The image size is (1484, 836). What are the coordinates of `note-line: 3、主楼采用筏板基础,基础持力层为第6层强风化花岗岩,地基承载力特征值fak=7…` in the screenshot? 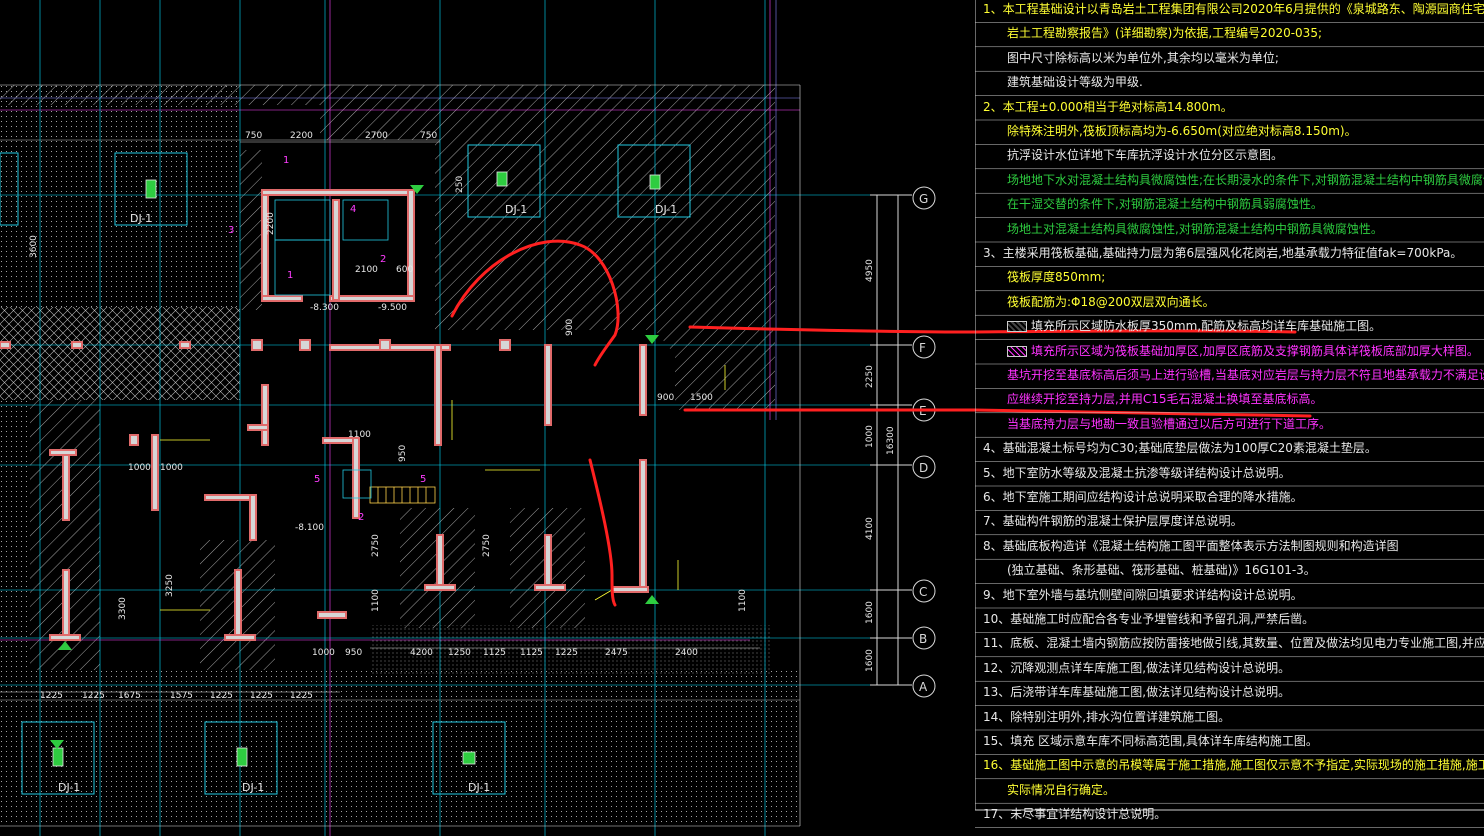 It's located at (1223, 253).